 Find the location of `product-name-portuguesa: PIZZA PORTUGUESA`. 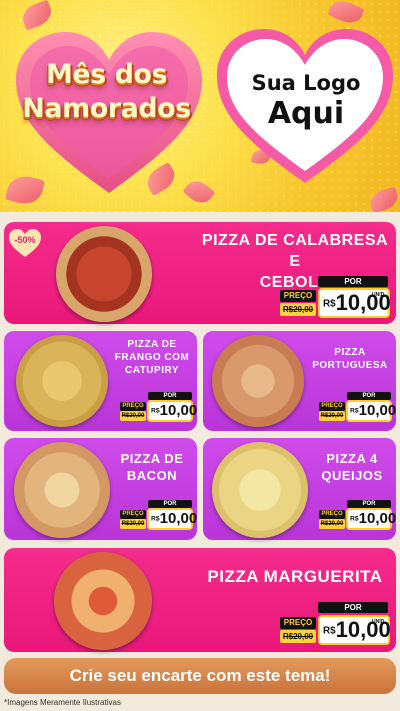

product-name-portuguesa: PIZZA PORTUGUESA is located at coordinates (350, 359).